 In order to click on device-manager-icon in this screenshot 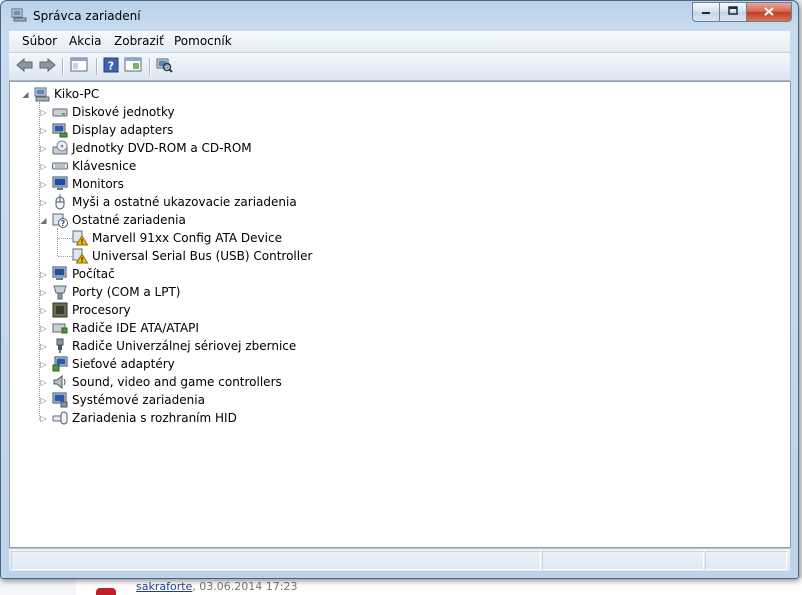, I will do `click(19, 15)`.